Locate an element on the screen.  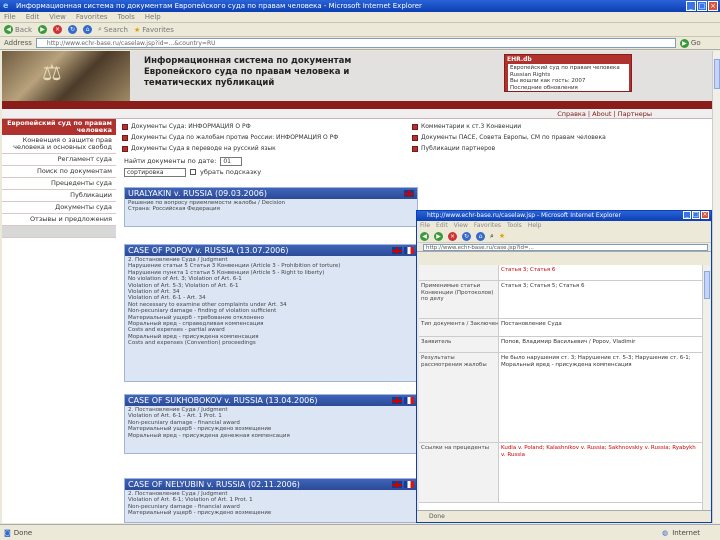
home-button: ⌂ is located at coordinates (87, 29).